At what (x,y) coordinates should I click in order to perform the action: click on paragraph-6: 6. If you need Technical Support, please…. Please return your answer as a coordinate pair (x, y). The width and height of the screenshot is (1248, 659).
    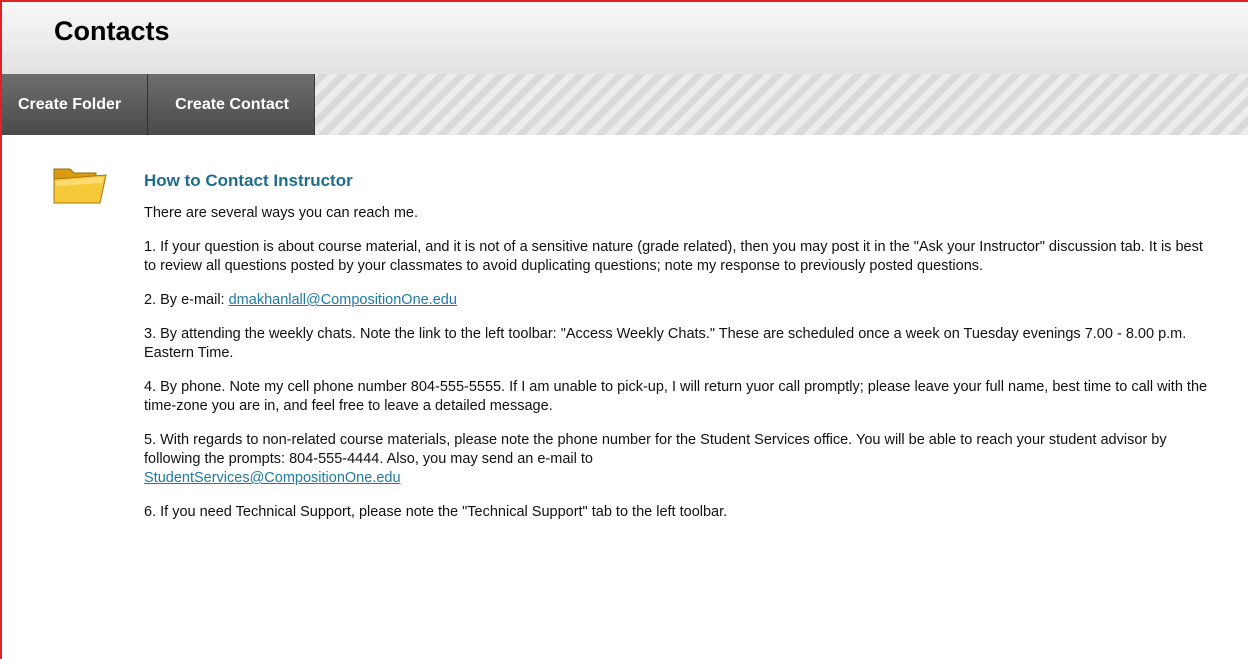
    Looking at the image, I should click on (436, 512).